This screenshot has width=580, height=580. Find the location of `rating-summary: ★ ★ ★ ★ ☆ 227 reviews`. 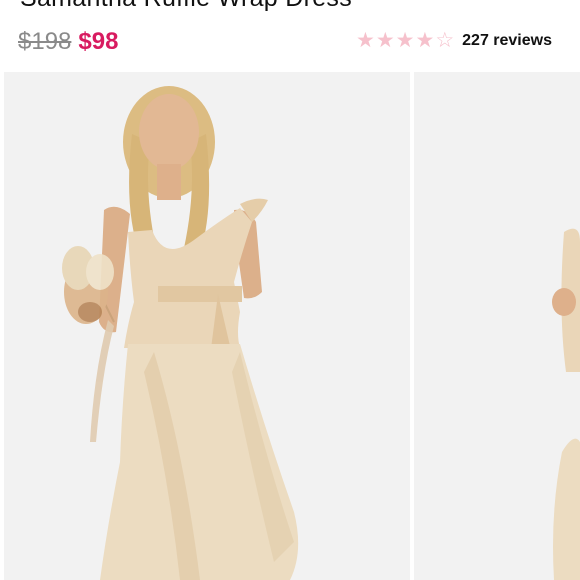

rating-summary: ★ ★ ★ ★ ☆ 227 reviews is located at coordinates (454, 40).